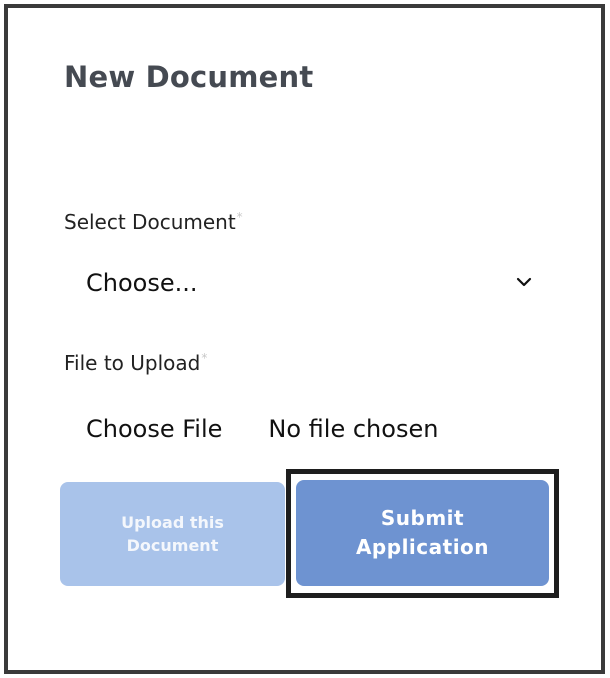 This screenshot has height=678, width=610. What do you see at coordinates (422, 518) in the screenshot?
I see `submit-button-line1: Submit` at bounding box center [422, 518].